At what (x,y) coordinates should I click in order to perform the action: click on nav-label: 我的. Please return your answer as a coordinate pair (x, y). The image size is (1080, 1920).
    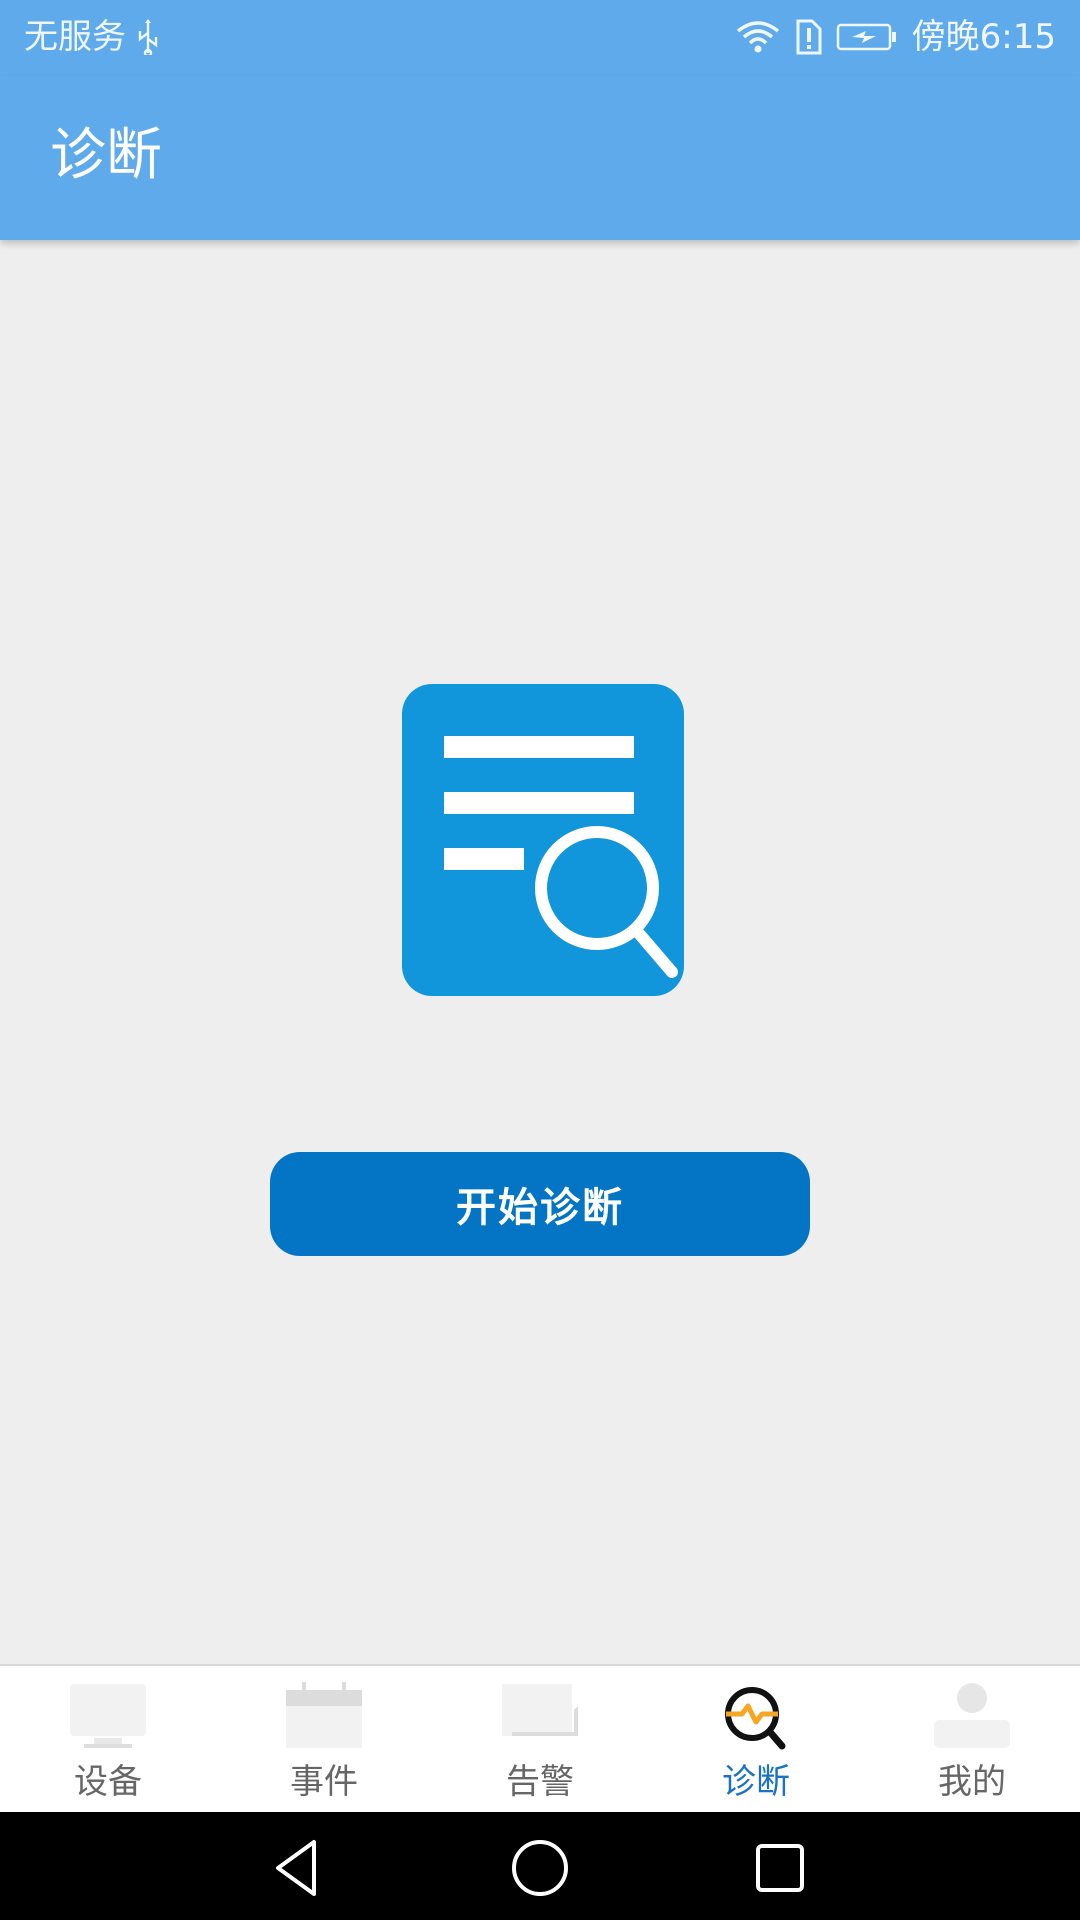
    Looking at the image, I should click on (972, 1782).